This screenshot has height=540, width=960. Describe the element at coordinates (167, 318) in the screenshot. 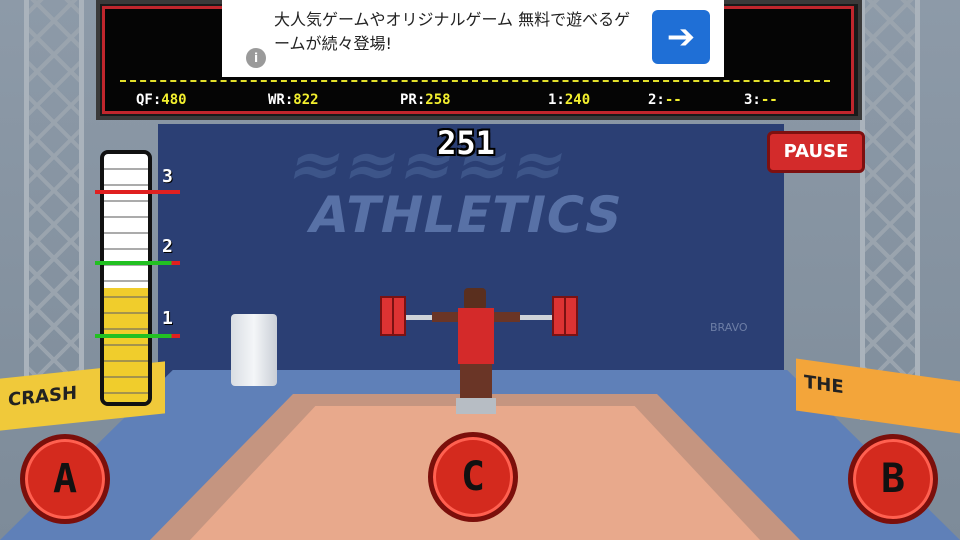

I see `meter-label-1: 1` at that location.